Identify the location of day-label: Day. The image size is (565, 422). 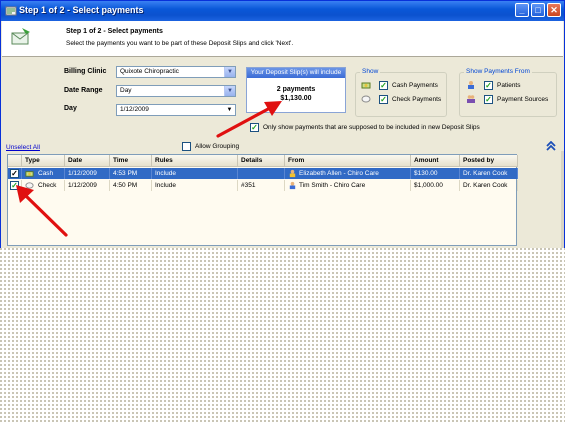
(70, 108).